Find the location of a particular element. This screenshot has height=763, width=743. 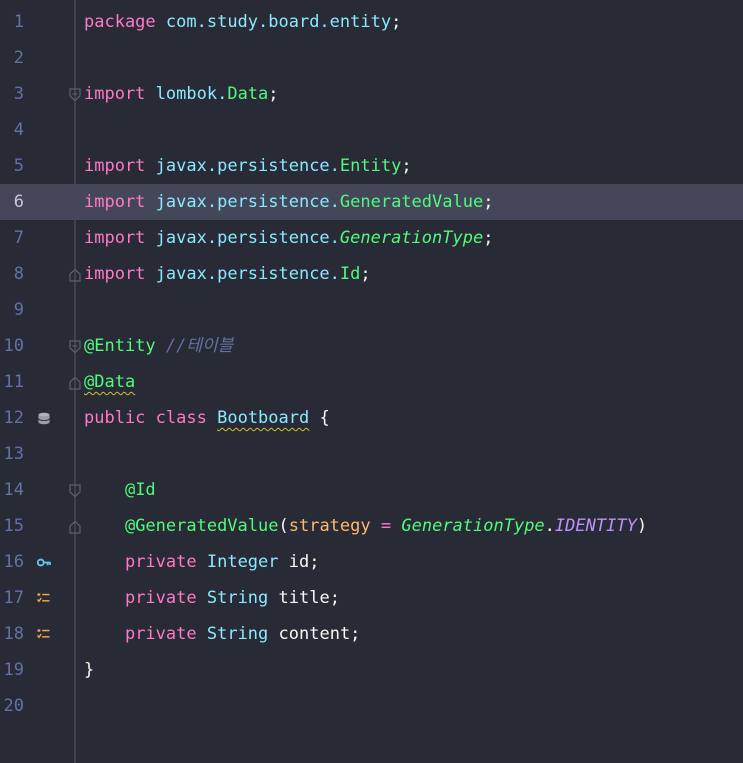

code-line-3: 3 import lombok.Data; is located at coordinates (371, 94).